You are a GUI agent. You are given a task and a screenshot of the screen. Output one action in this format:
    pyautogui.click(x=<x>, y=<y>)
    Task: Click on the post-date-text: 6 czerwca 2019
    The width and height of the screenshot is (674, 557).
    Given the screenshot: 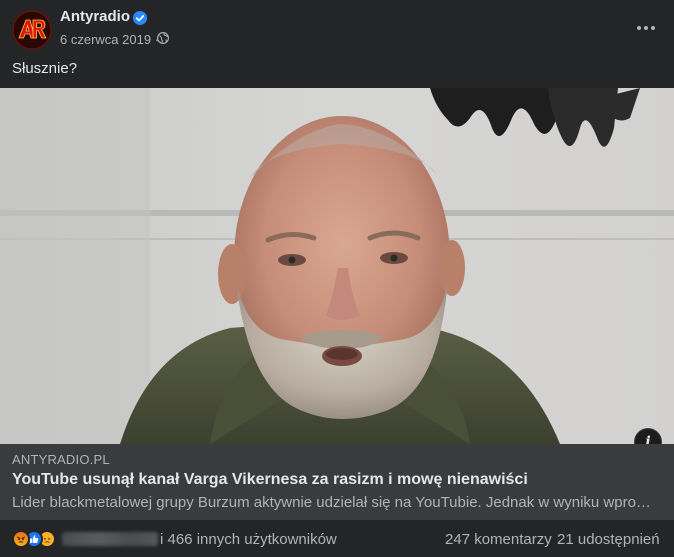 What is the action you would take?
    pyautogui.click(x=105, y=39)
    